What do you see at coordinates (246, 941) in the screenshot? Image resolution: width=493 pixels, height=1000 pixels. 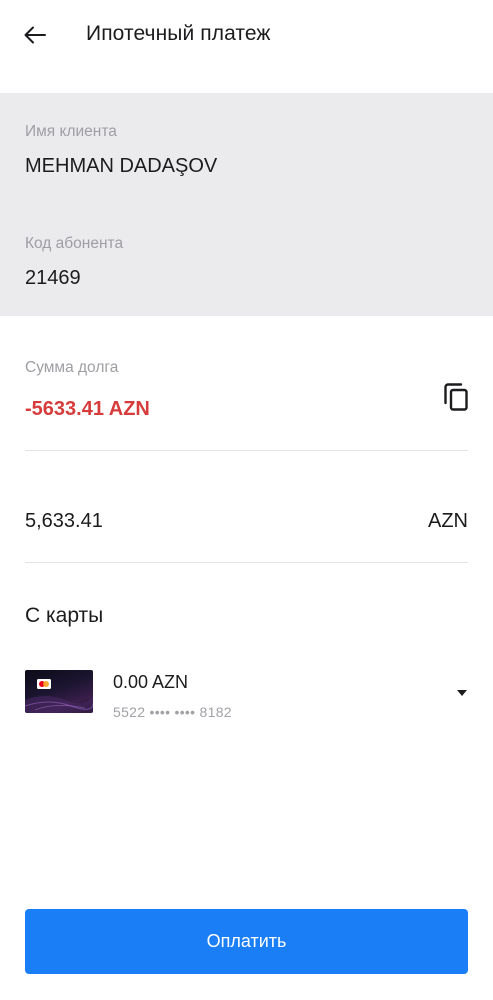 I see `pay-button: Оплатить` at bounding box center [246, 941].